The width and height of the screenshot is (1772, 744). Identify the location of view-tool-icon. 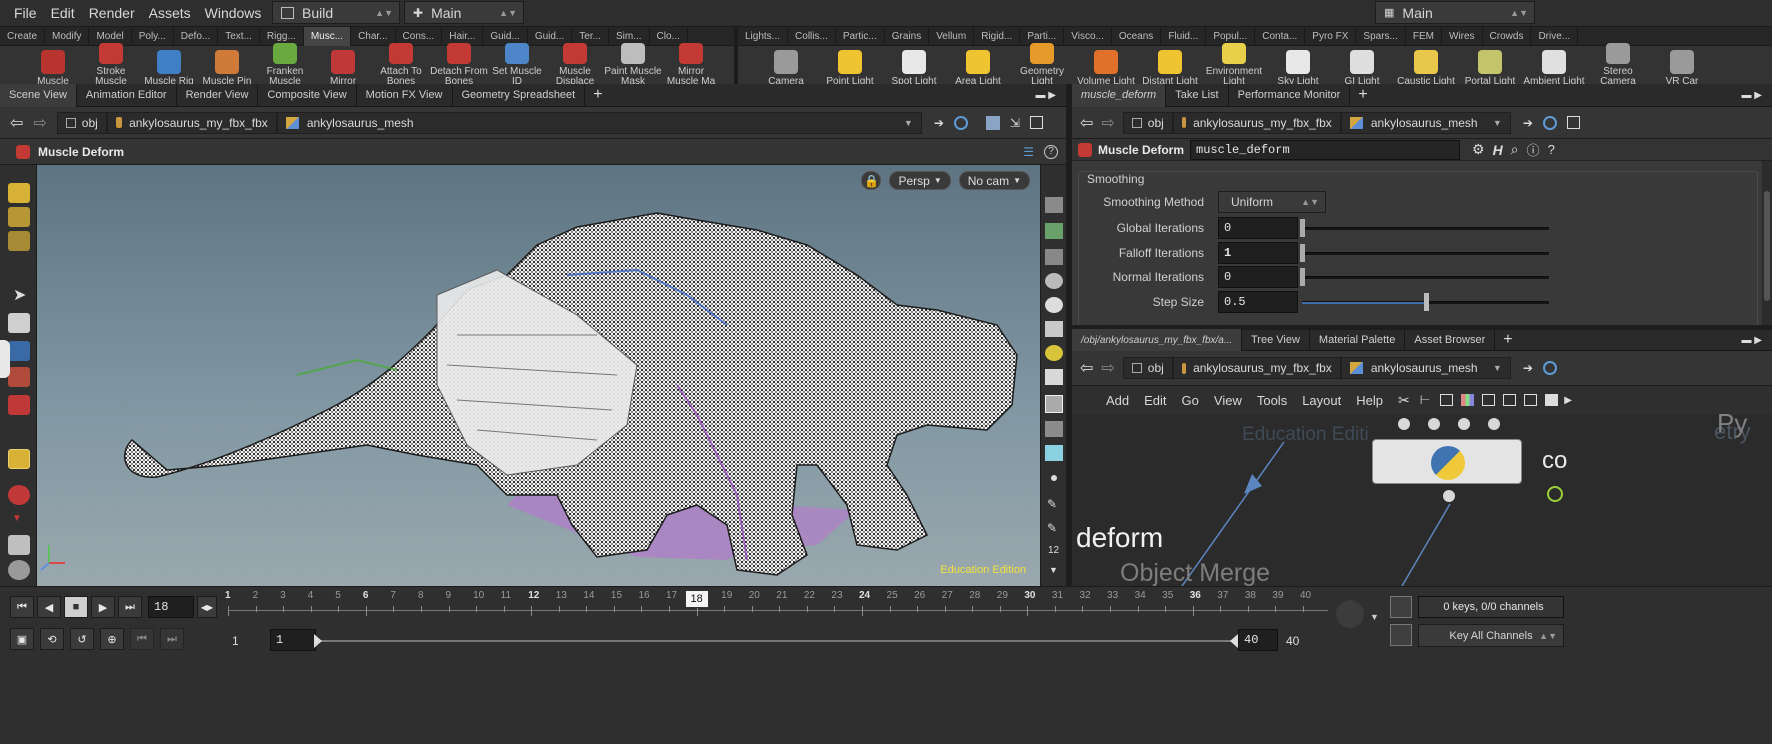
(19, 351).